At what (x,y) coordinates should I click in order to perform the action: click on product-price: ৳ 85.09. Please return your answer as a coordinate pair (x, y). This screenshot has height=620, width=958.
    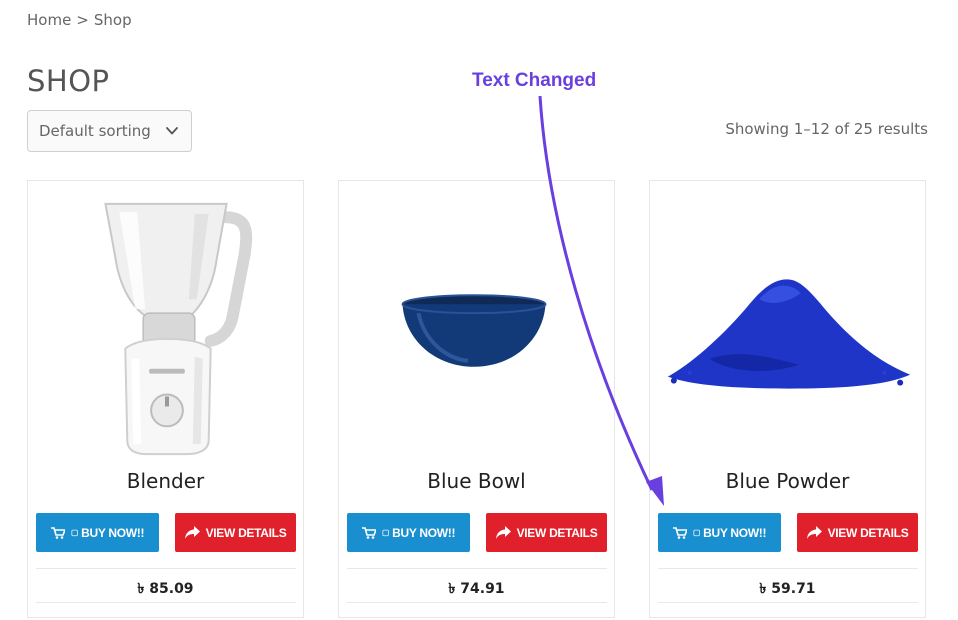
    Looking at the image, I should click on (165, 589).